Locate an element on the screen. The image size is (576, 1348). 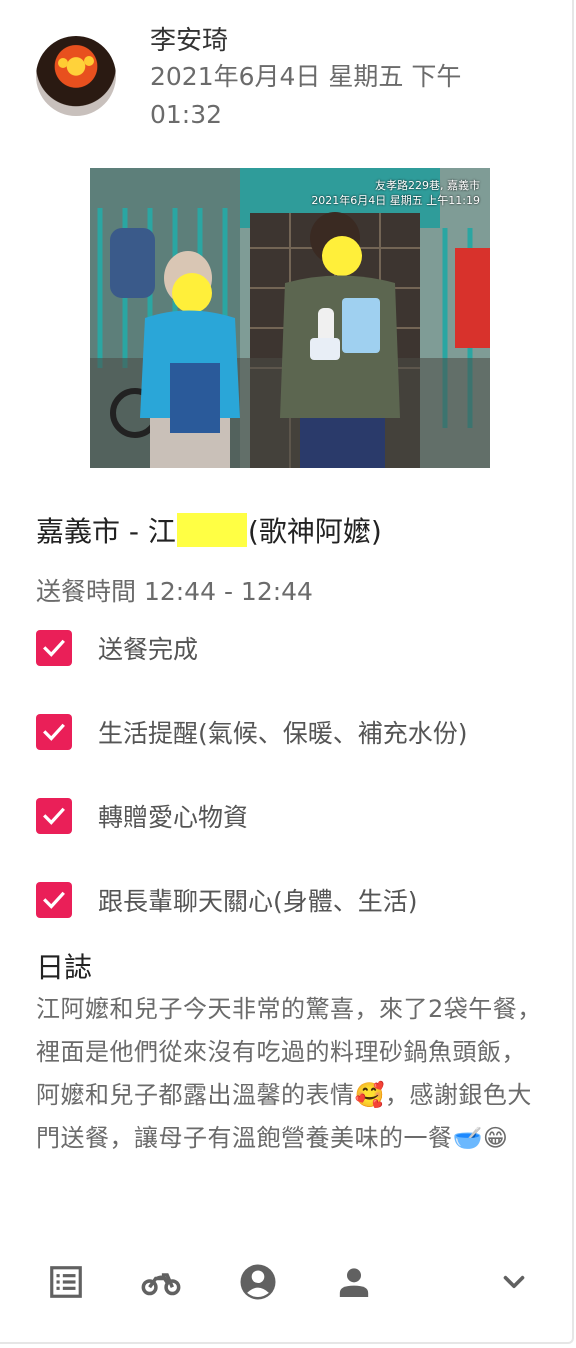
checklist-item-meal-delivered: 送餐完成 is located at coordinates (117, 648).